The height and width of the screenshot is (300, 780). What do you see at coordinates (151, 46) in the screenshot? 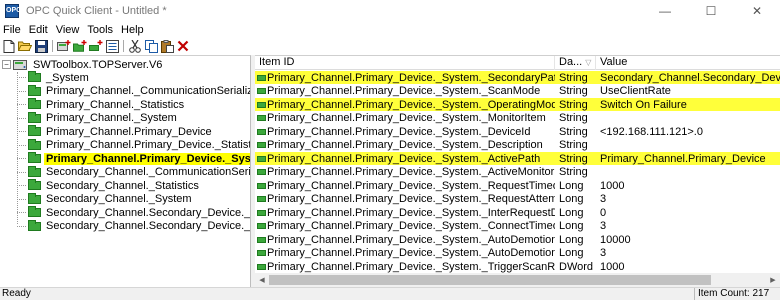
I see `copy-icon` at bounding box center [151, 46].